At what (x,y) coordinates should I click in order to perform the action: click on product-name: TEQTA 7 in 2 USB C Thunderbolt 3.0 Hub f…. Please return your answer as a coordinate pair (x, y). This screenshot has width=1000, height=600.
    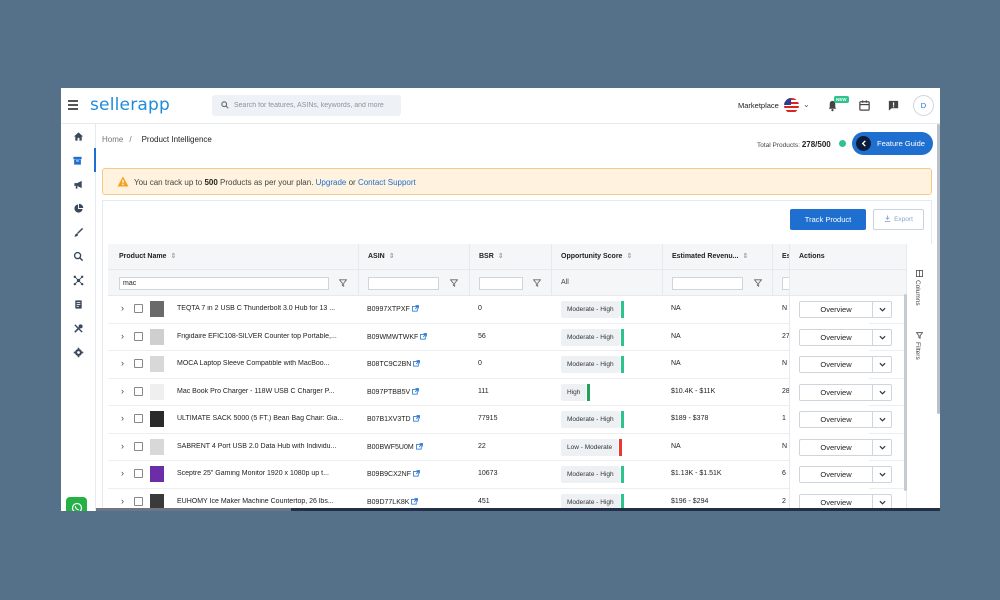
    Looking at the image, I should click on (263, 308).